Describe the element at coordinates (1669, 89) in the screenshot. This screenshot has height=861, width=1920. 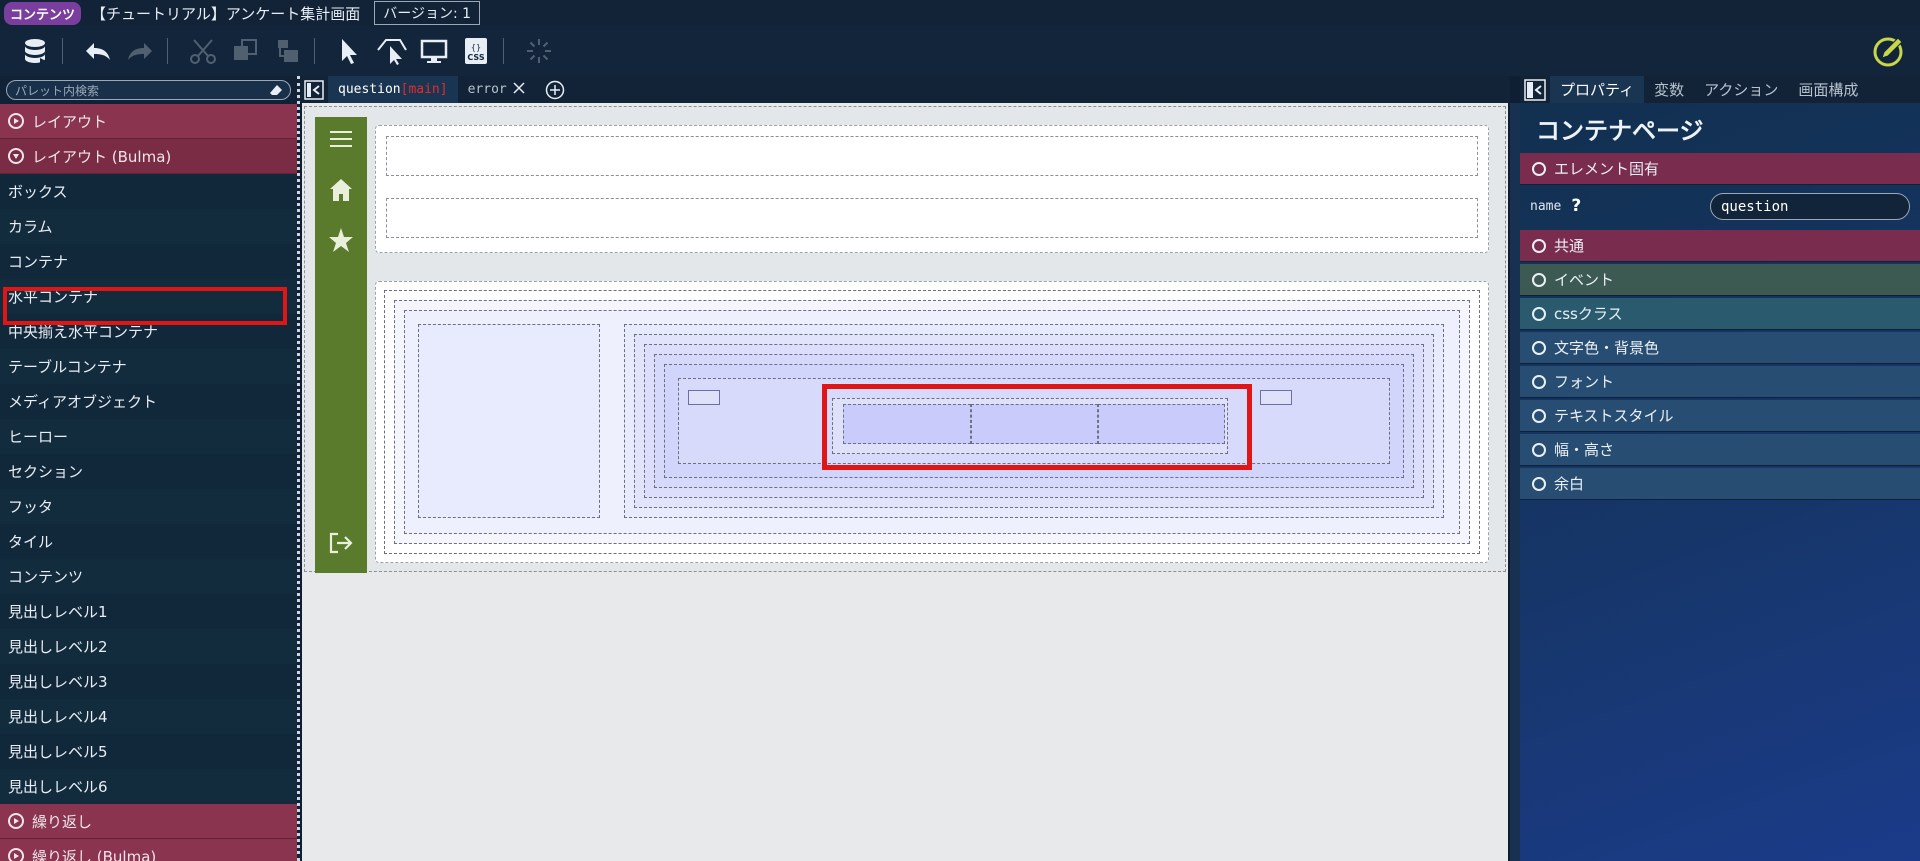
I see `tab-variables: 変数` at that location.